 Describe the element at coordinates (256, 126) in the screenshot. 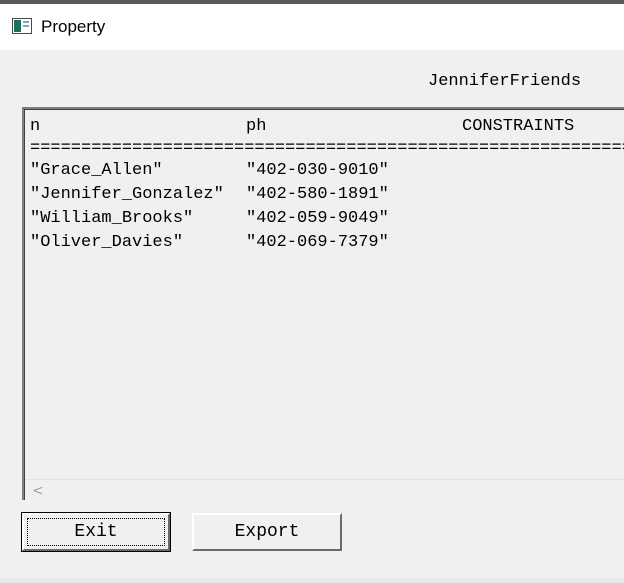

I see `column-header-ph: ph` at that location.